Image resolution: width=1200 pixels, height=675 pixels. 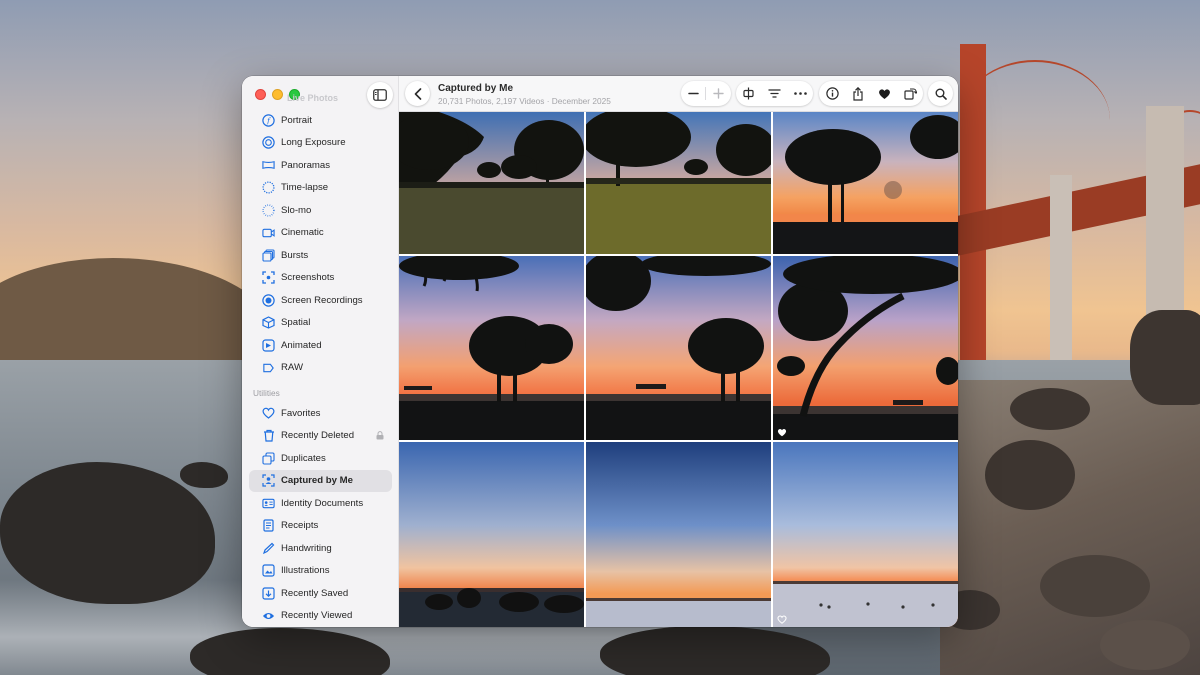 I want to click on more-button, so click(x=800, y=93).